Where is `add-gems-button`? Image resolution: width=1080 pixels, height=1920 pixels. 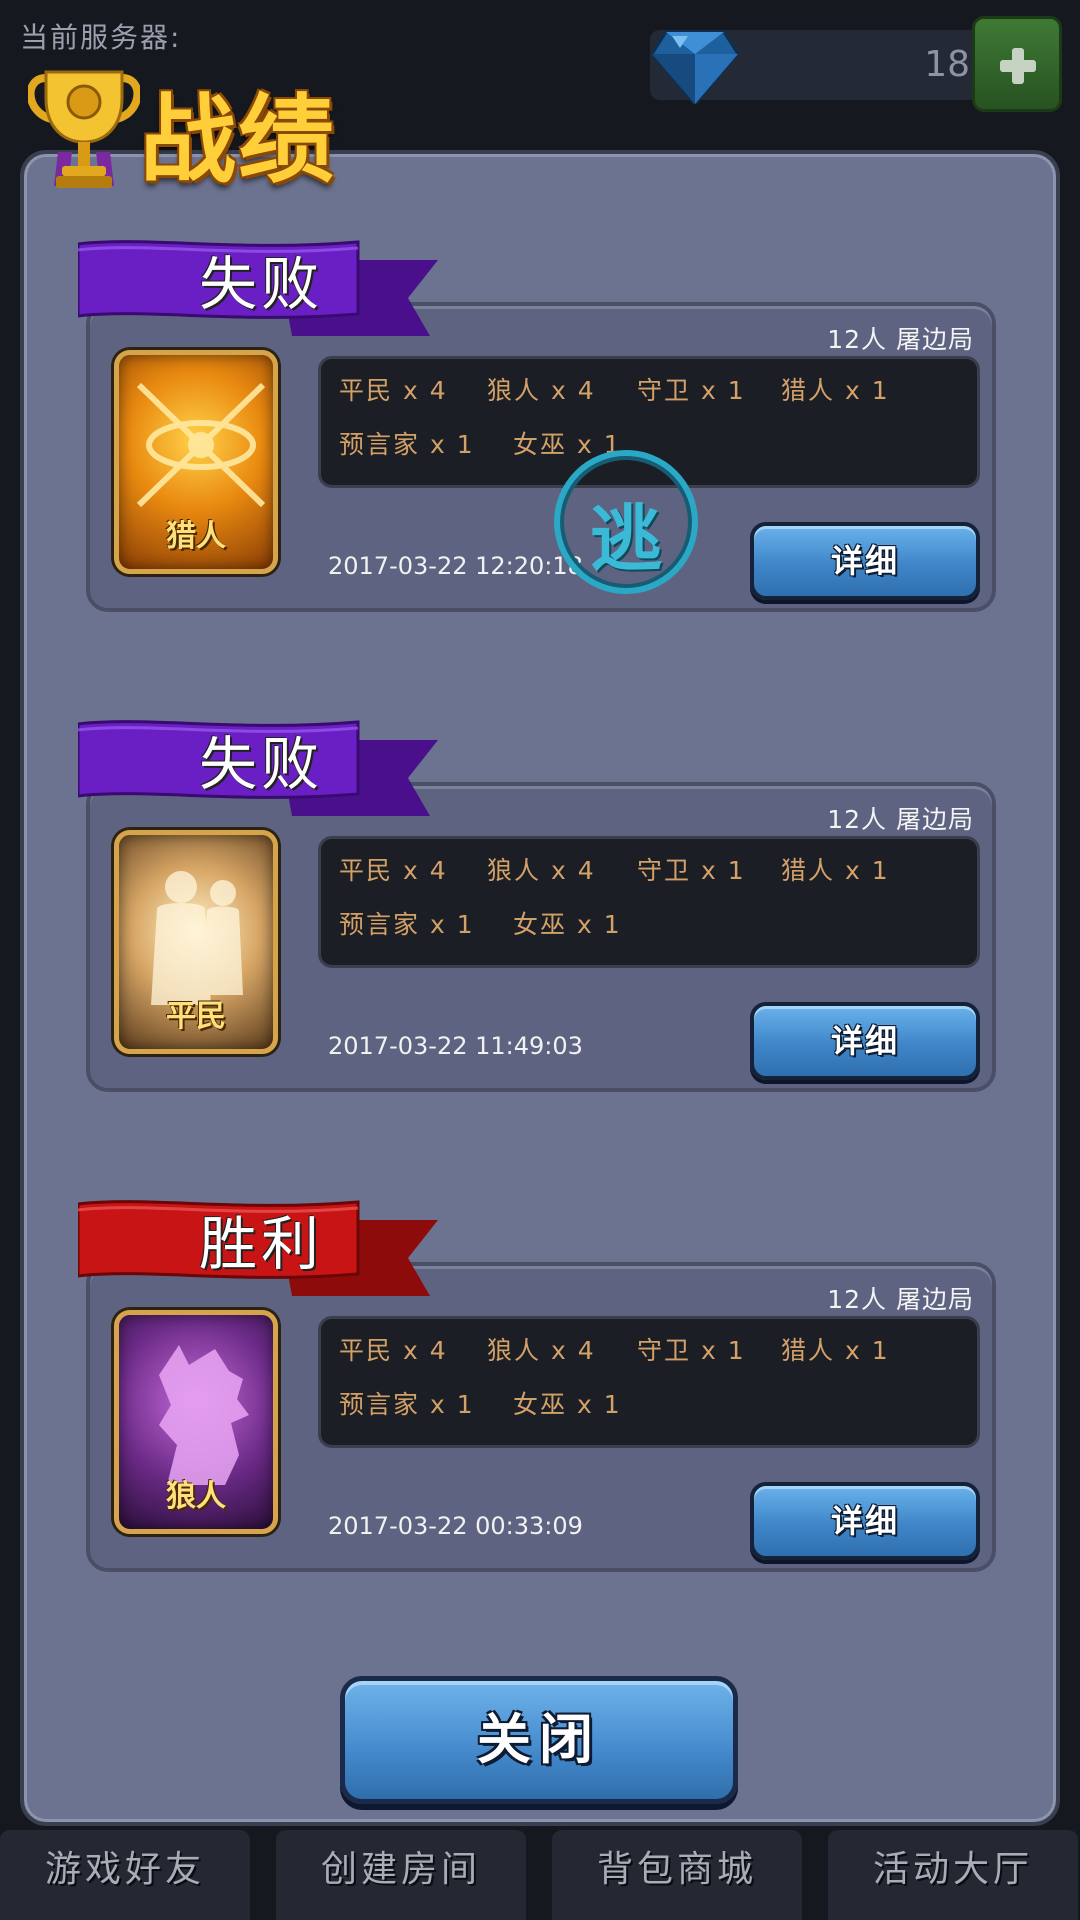
add-gems-button is located at coordinates (1017, 64).